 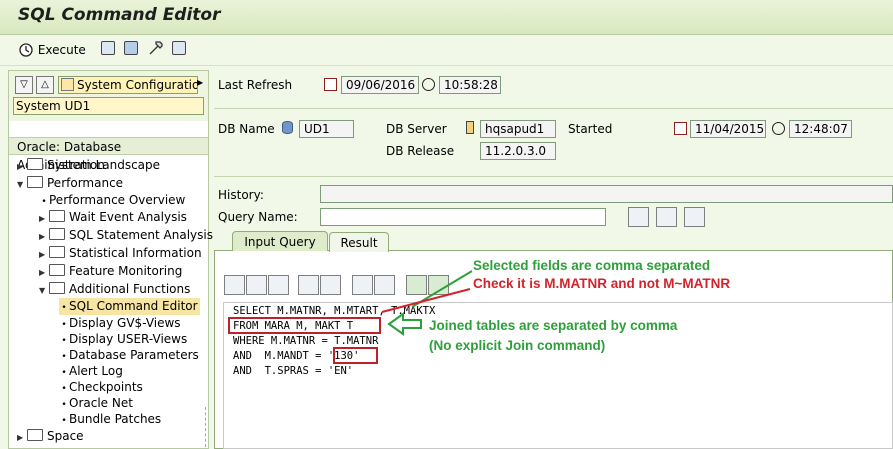 What do you see at coordinates (602, 283) in the screenshot?
I see `annotation-check-matnr: Check it is M.MATNR and not M~MATNR` at bounding box center [602, 283].